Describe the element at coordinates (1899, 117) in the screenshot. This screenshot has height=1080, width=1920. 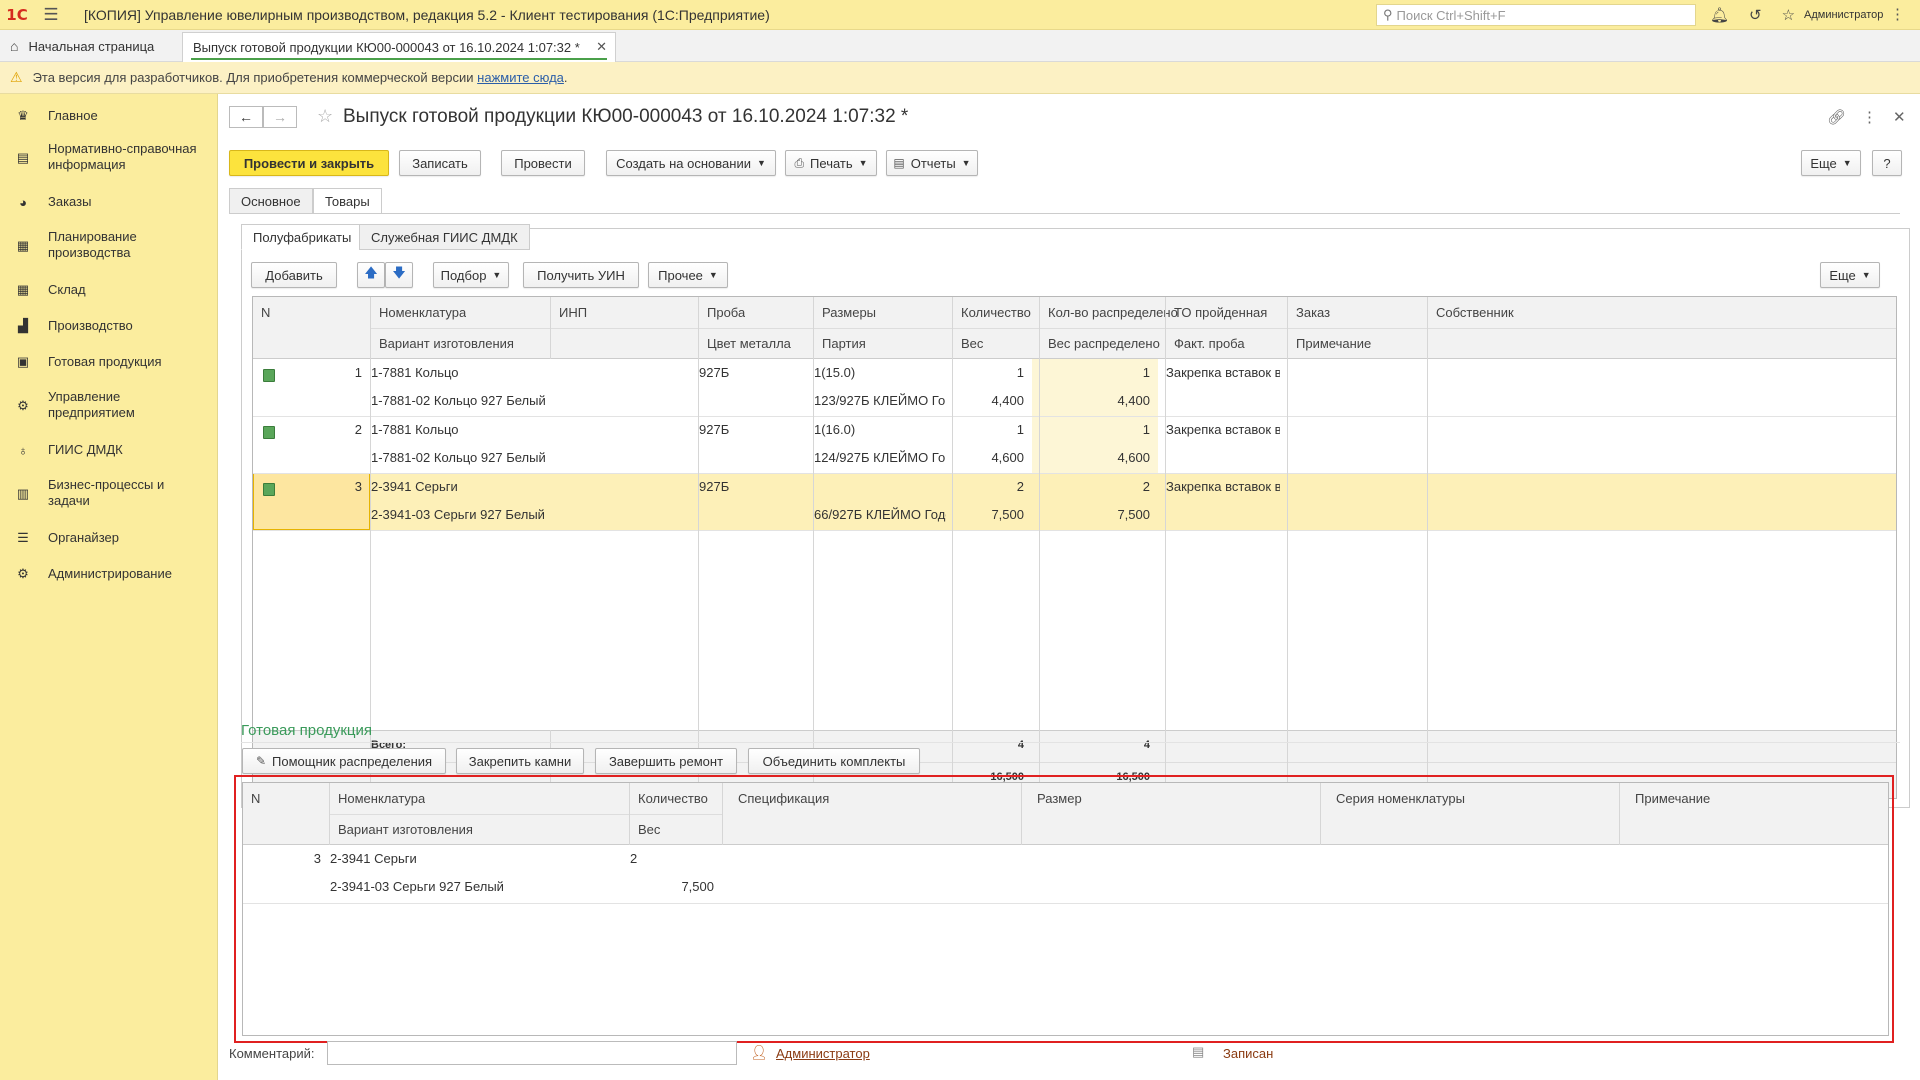
I see `close-icon: ✕` at that location.